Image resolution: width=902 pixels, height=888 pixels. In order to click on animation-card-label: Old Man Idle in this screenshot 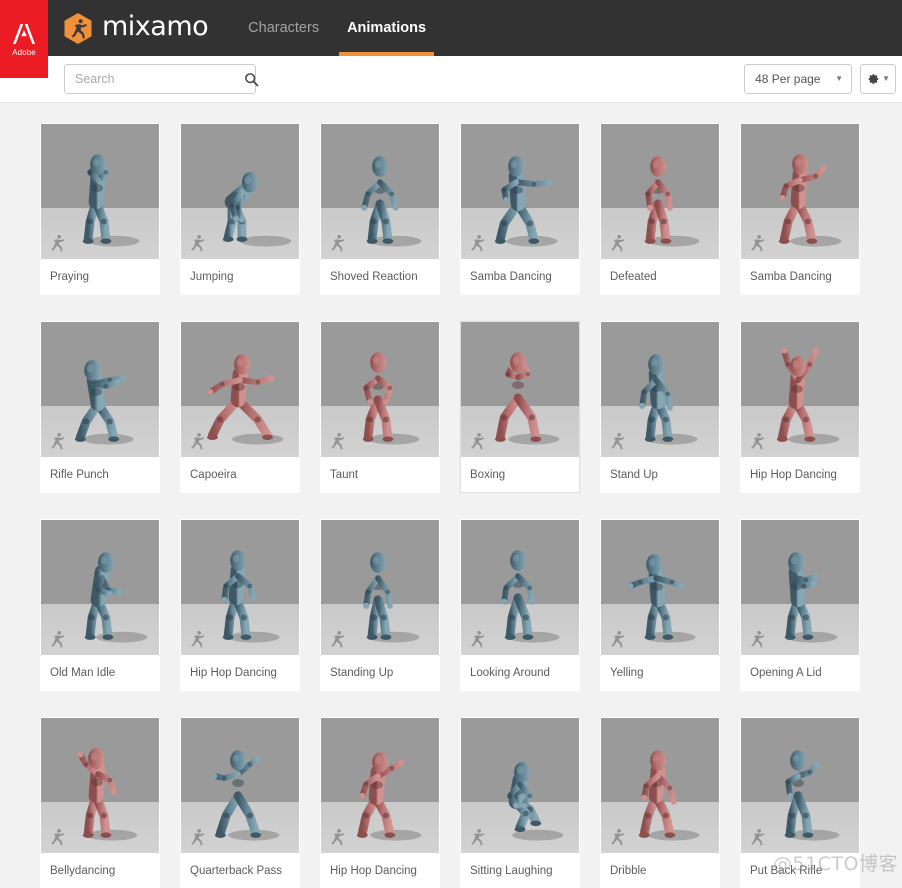, I will do `click(100, 672)`.